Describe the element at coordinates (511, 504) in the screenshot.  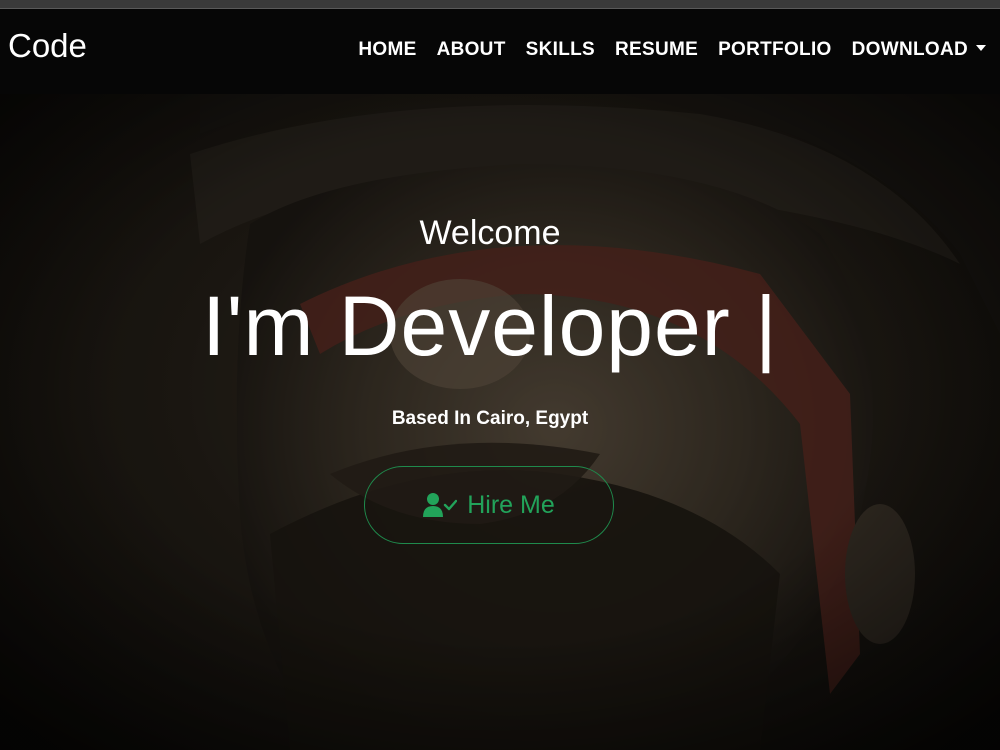
I see `hire-me-label: Hire Me` at that location.